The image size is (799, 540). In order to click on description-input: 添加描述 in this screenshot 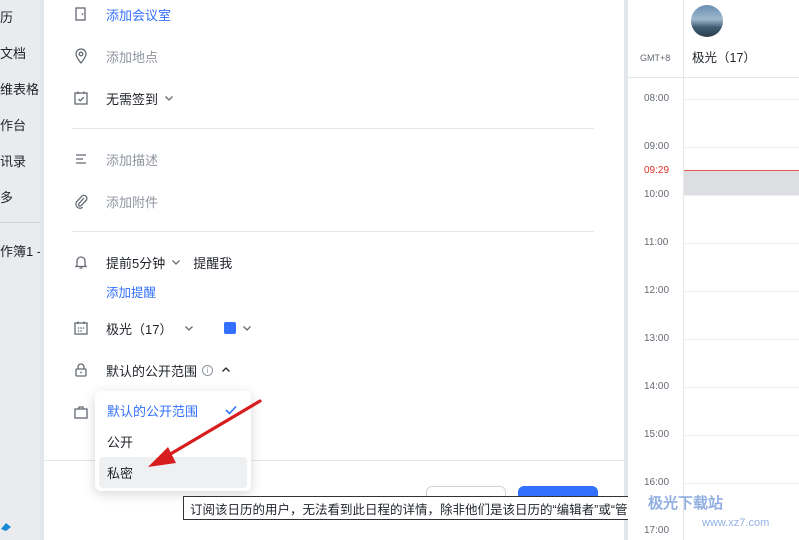, I will do `click(132, 159)`.